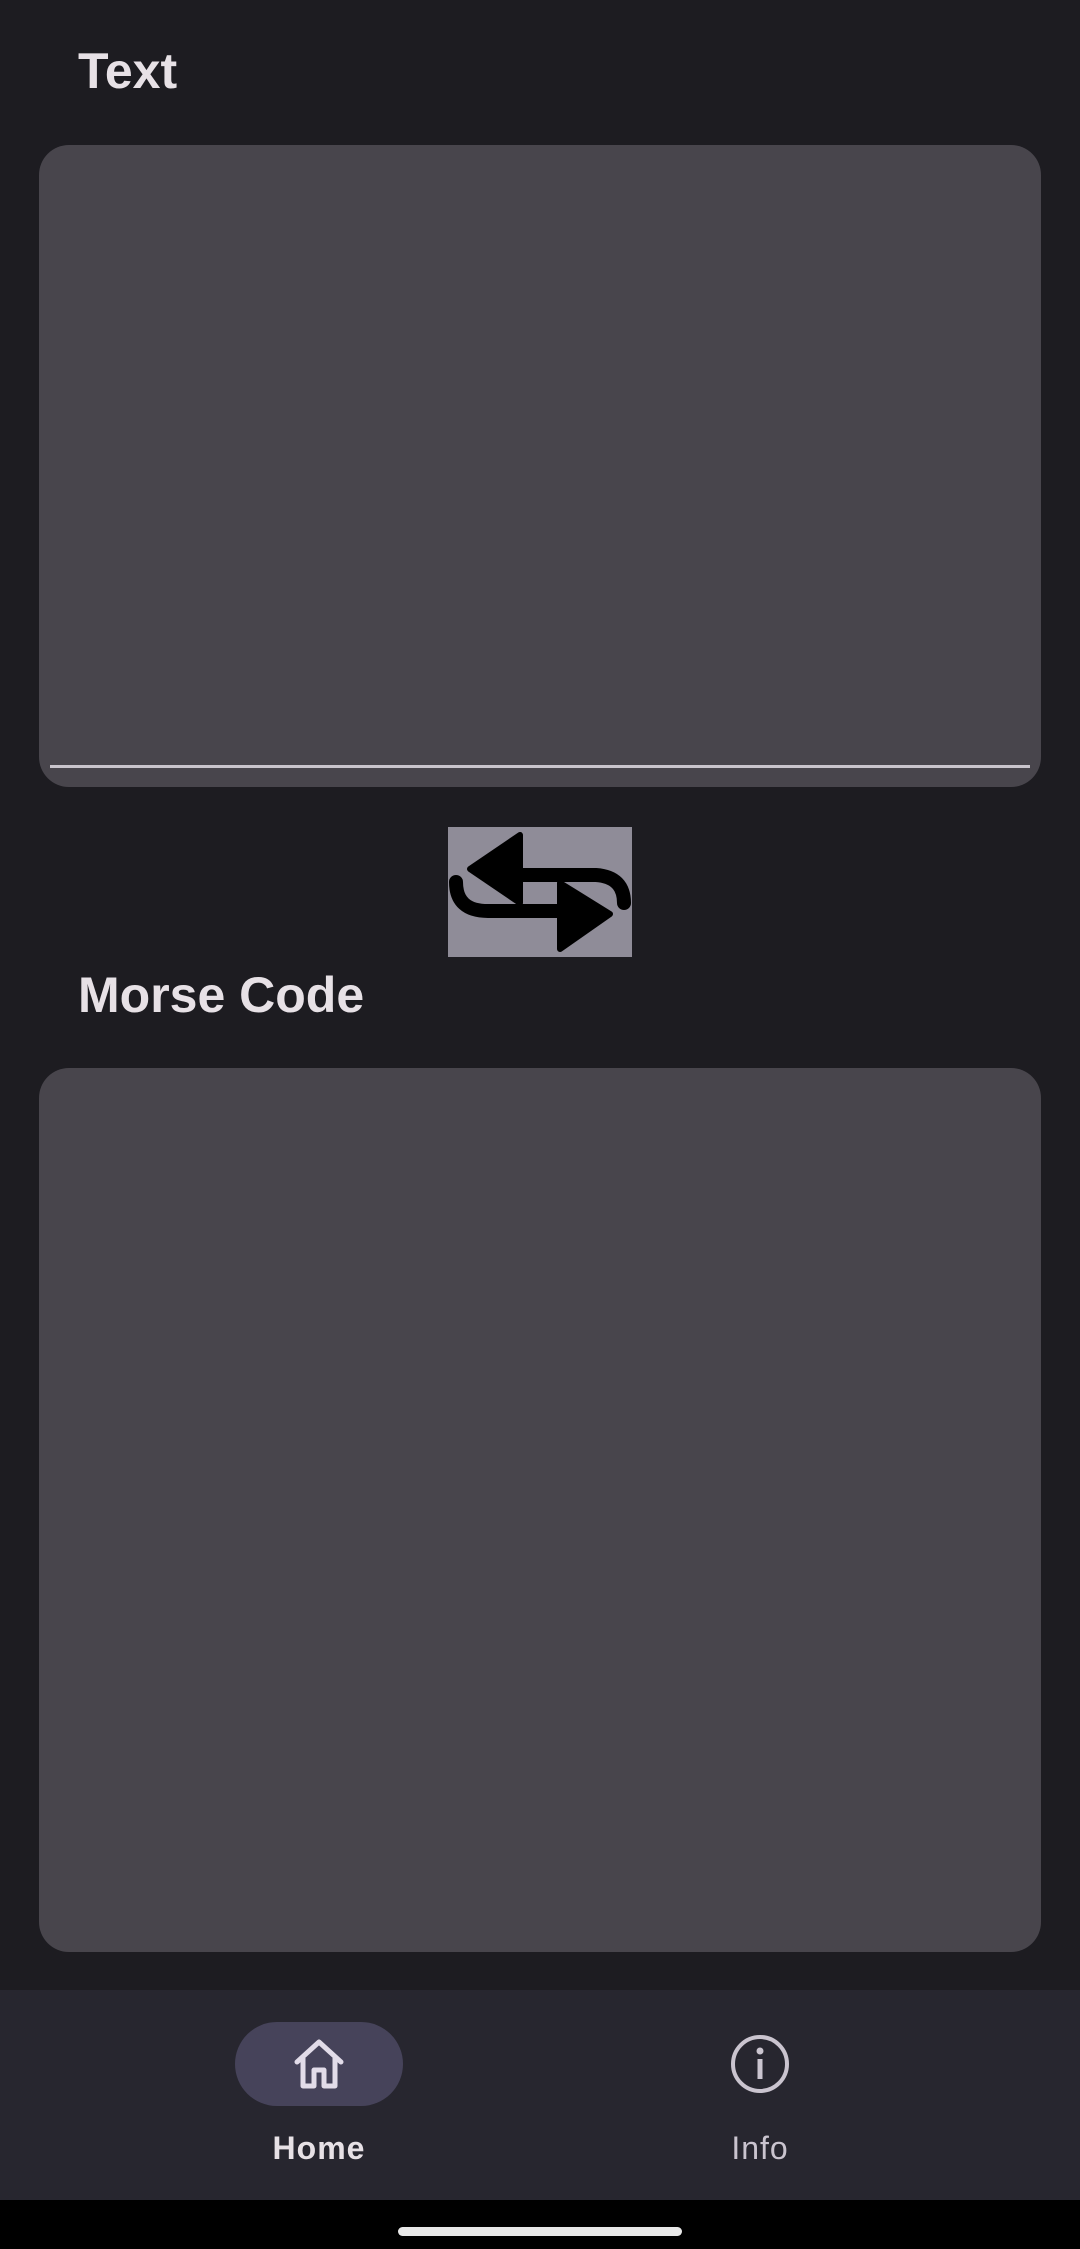 Image resolution: width=1080 pixels, height=2249 pixels. I want to click on text-label: Text, so click(128, 71).